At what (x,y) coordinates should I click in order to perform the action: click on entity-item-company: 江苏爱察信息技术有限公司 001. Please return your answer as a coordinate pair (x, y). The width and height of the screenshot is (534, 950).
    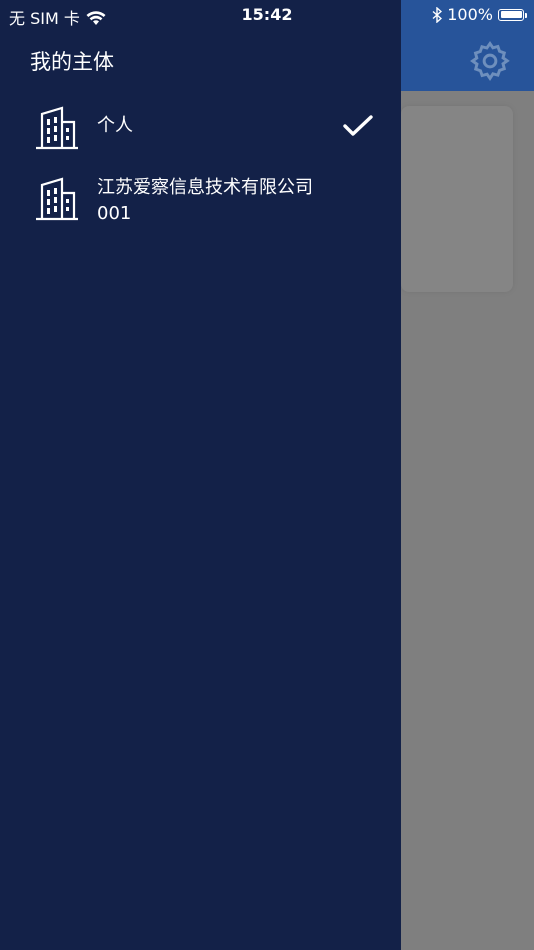
    Looking at the image, I should click on (200, 201).